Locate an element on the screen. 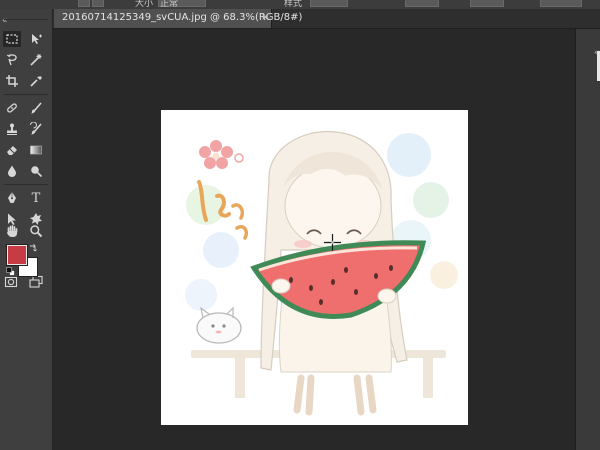 The image size is (600, 450). type-tool-glyph: T is located at coordinates (36, 198).